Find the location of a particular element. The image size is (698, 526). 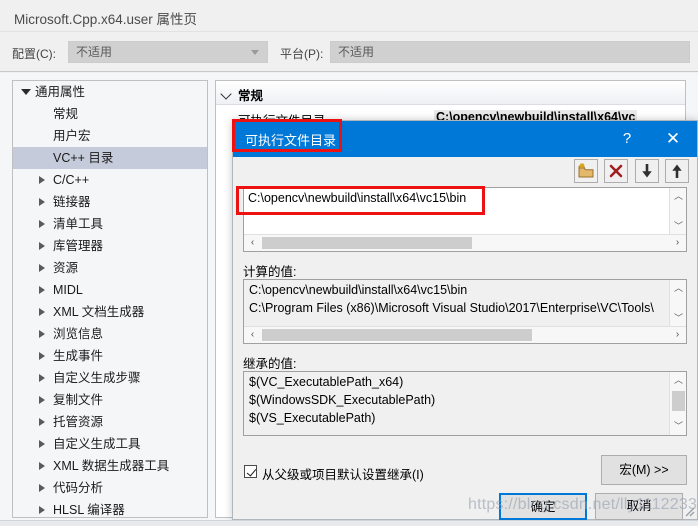

window-bottom-strip is located at coordinates (349, 523).